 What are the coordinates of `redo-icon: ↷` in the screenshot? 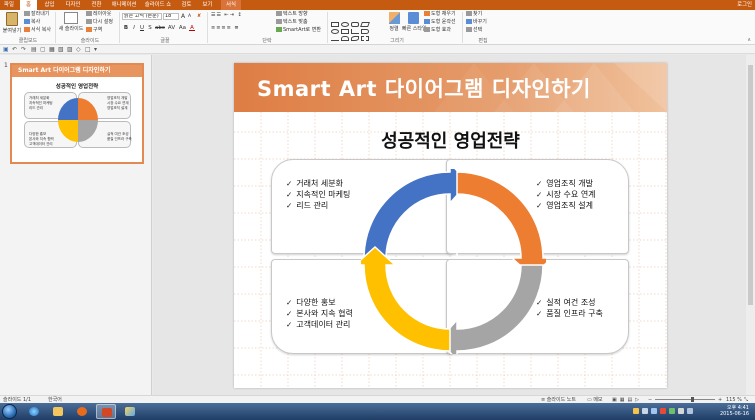 It's located at (23, 49).